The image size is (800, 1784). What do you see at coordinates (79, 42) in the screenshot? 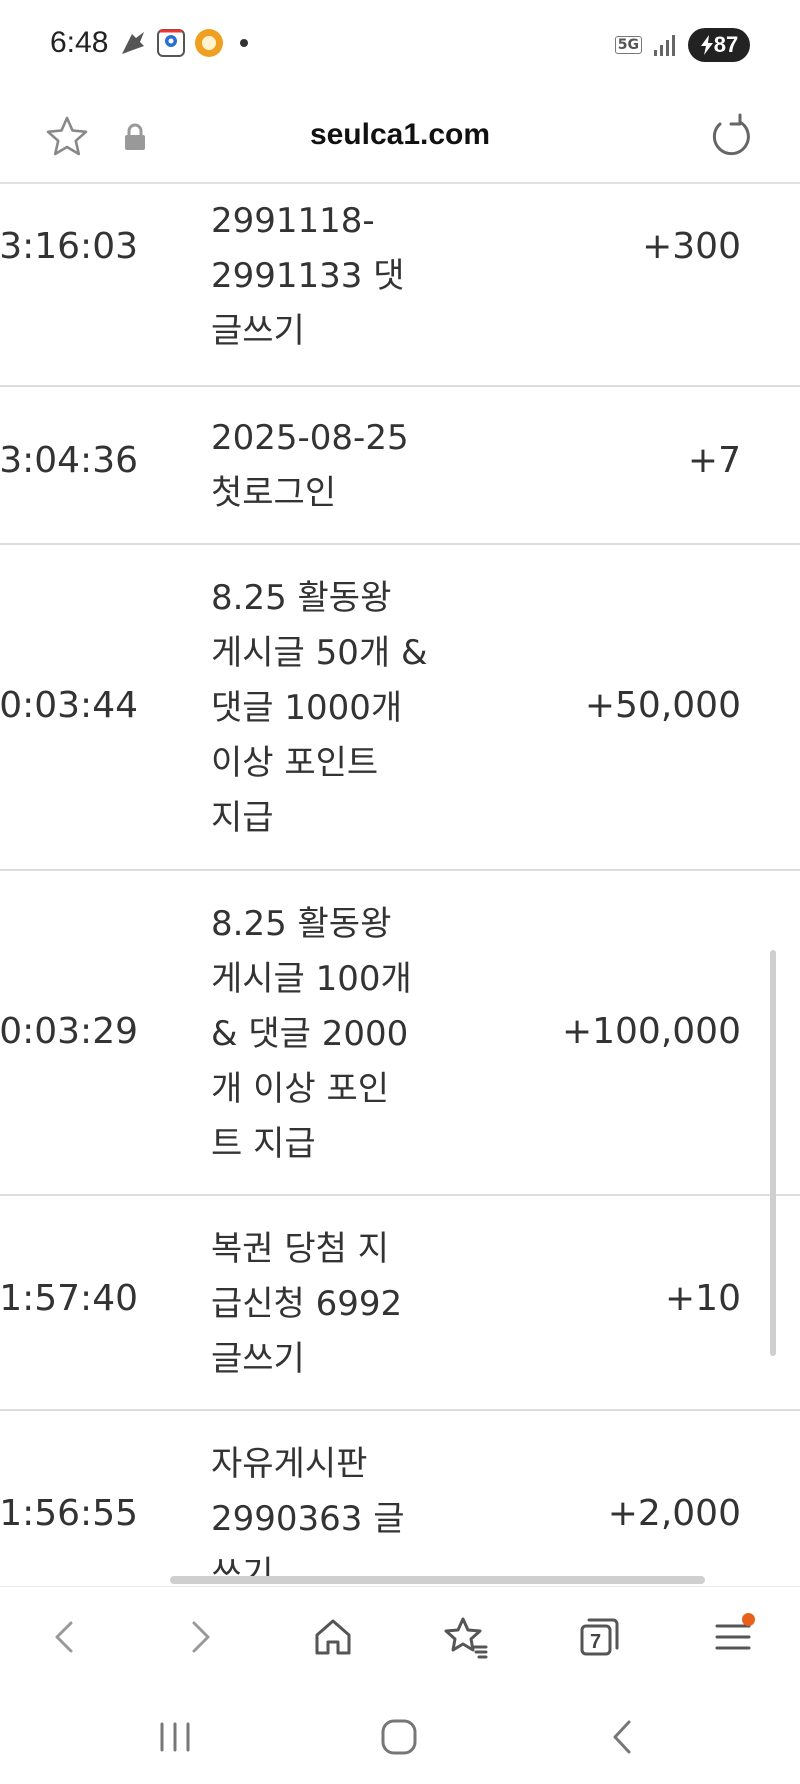
I see `status-time: 6:48` at bounding box center [79, 42].